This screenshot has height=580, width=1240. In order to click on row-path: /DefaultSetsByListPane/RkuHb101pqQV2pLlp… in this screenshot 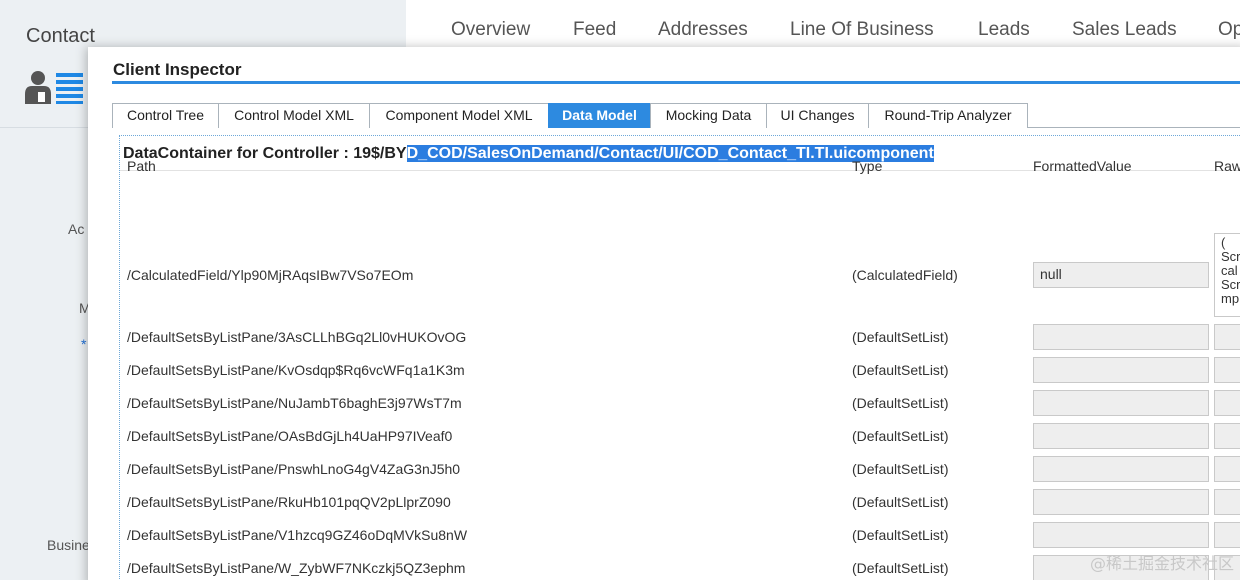, I will do `click(289, 502)`.